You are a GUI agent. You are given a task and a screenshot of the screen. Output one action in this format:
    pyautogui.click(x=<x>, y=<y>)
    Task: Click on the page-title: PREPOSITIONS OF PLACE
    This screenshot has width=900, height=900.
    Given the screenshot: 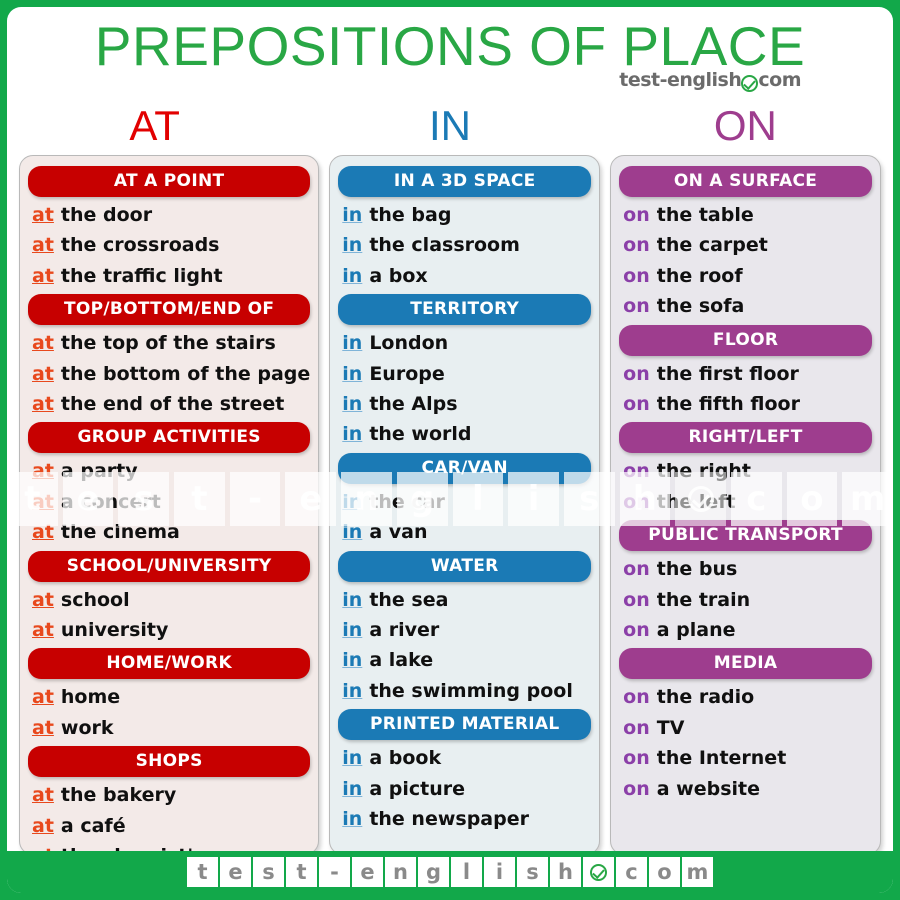 What is the action you would take?
    pyautogui.click(x=450, y=46)
    